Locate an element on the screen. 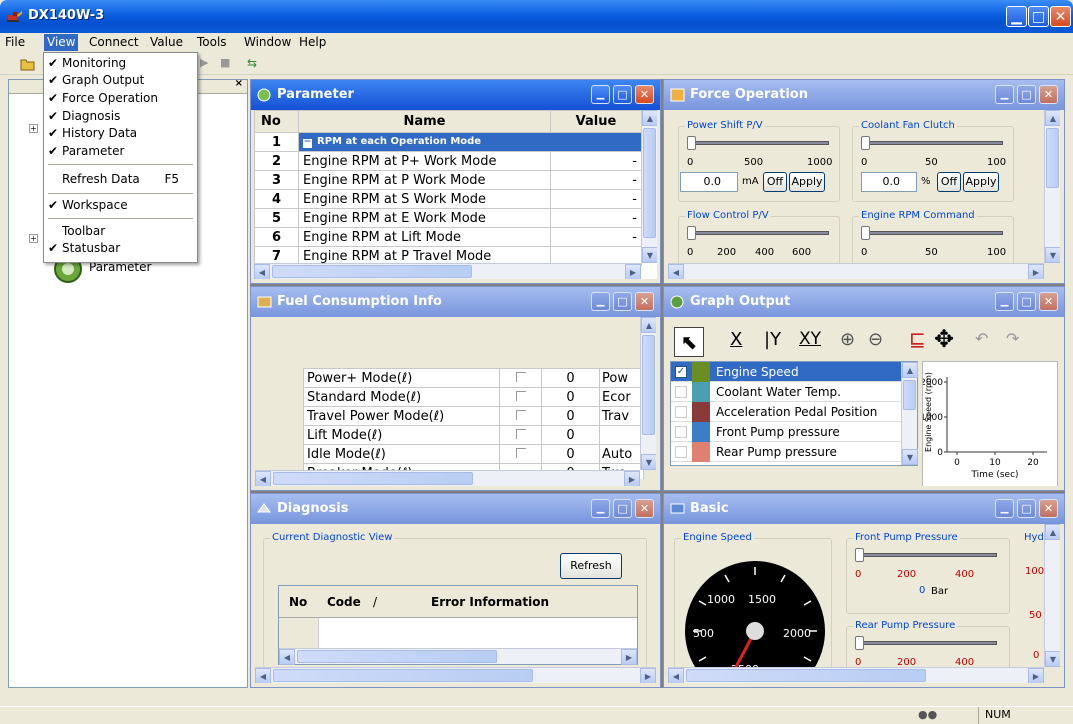 This screenshot has height=724, width=1073. menu-item-graph-output: ✔ Graph Output is located at coordinates (120, 80).